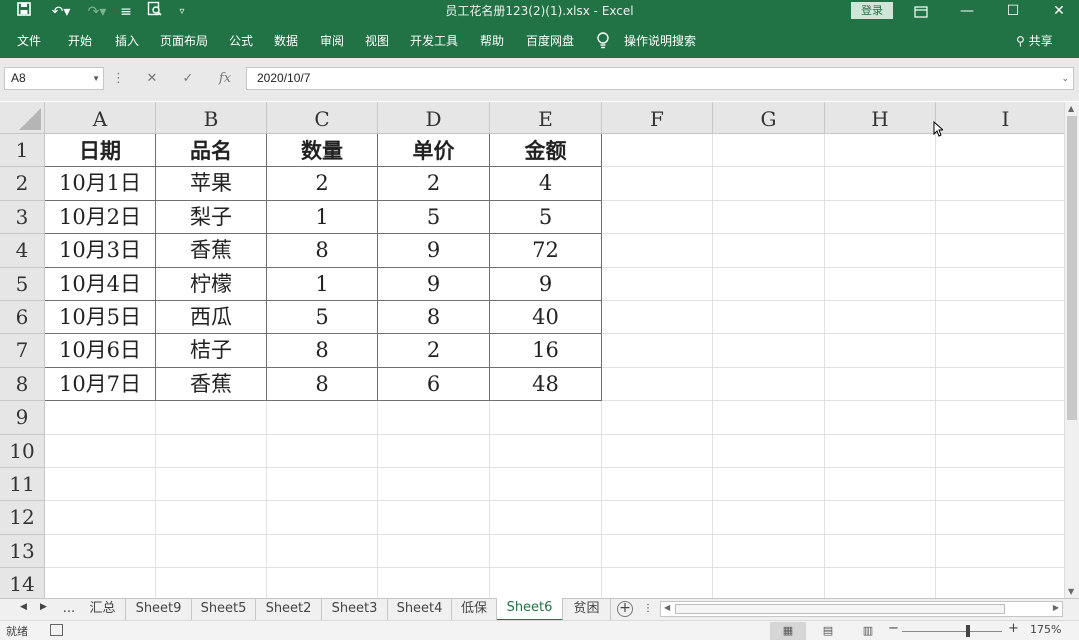  What do you see at coordinates (103, 609) in the screenshot?
I see `sheet-tab: 汇总` at bounding box center [103, 609].